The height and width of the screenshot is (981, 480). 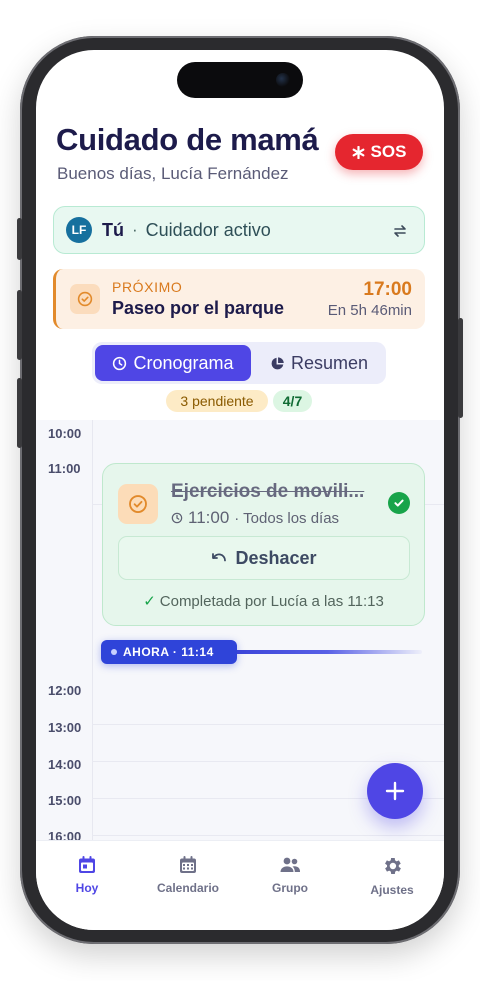 I want to click on now-dot, so click(x=114, y=652).